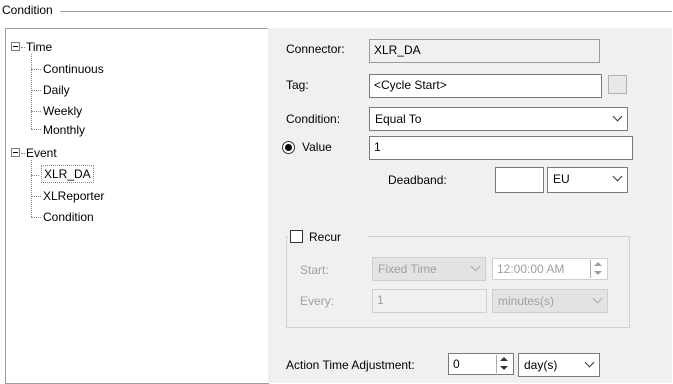 The width and height of the screenshot is (673, 384). Describe the element at coordinates (561, 179) in the screenshot. I see `deadband-unit-value: EU` at that location.